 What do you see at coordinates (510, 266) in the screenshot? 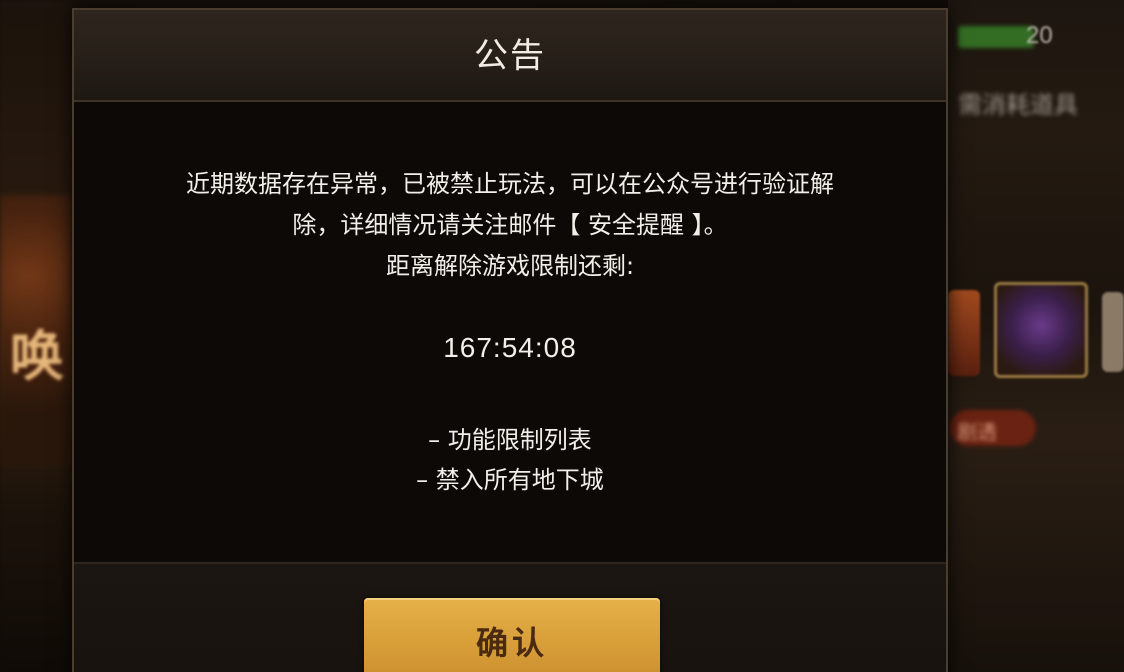
I see `message-line: 距离解除游戏限制还剩:` at bounding box center [510, 266].